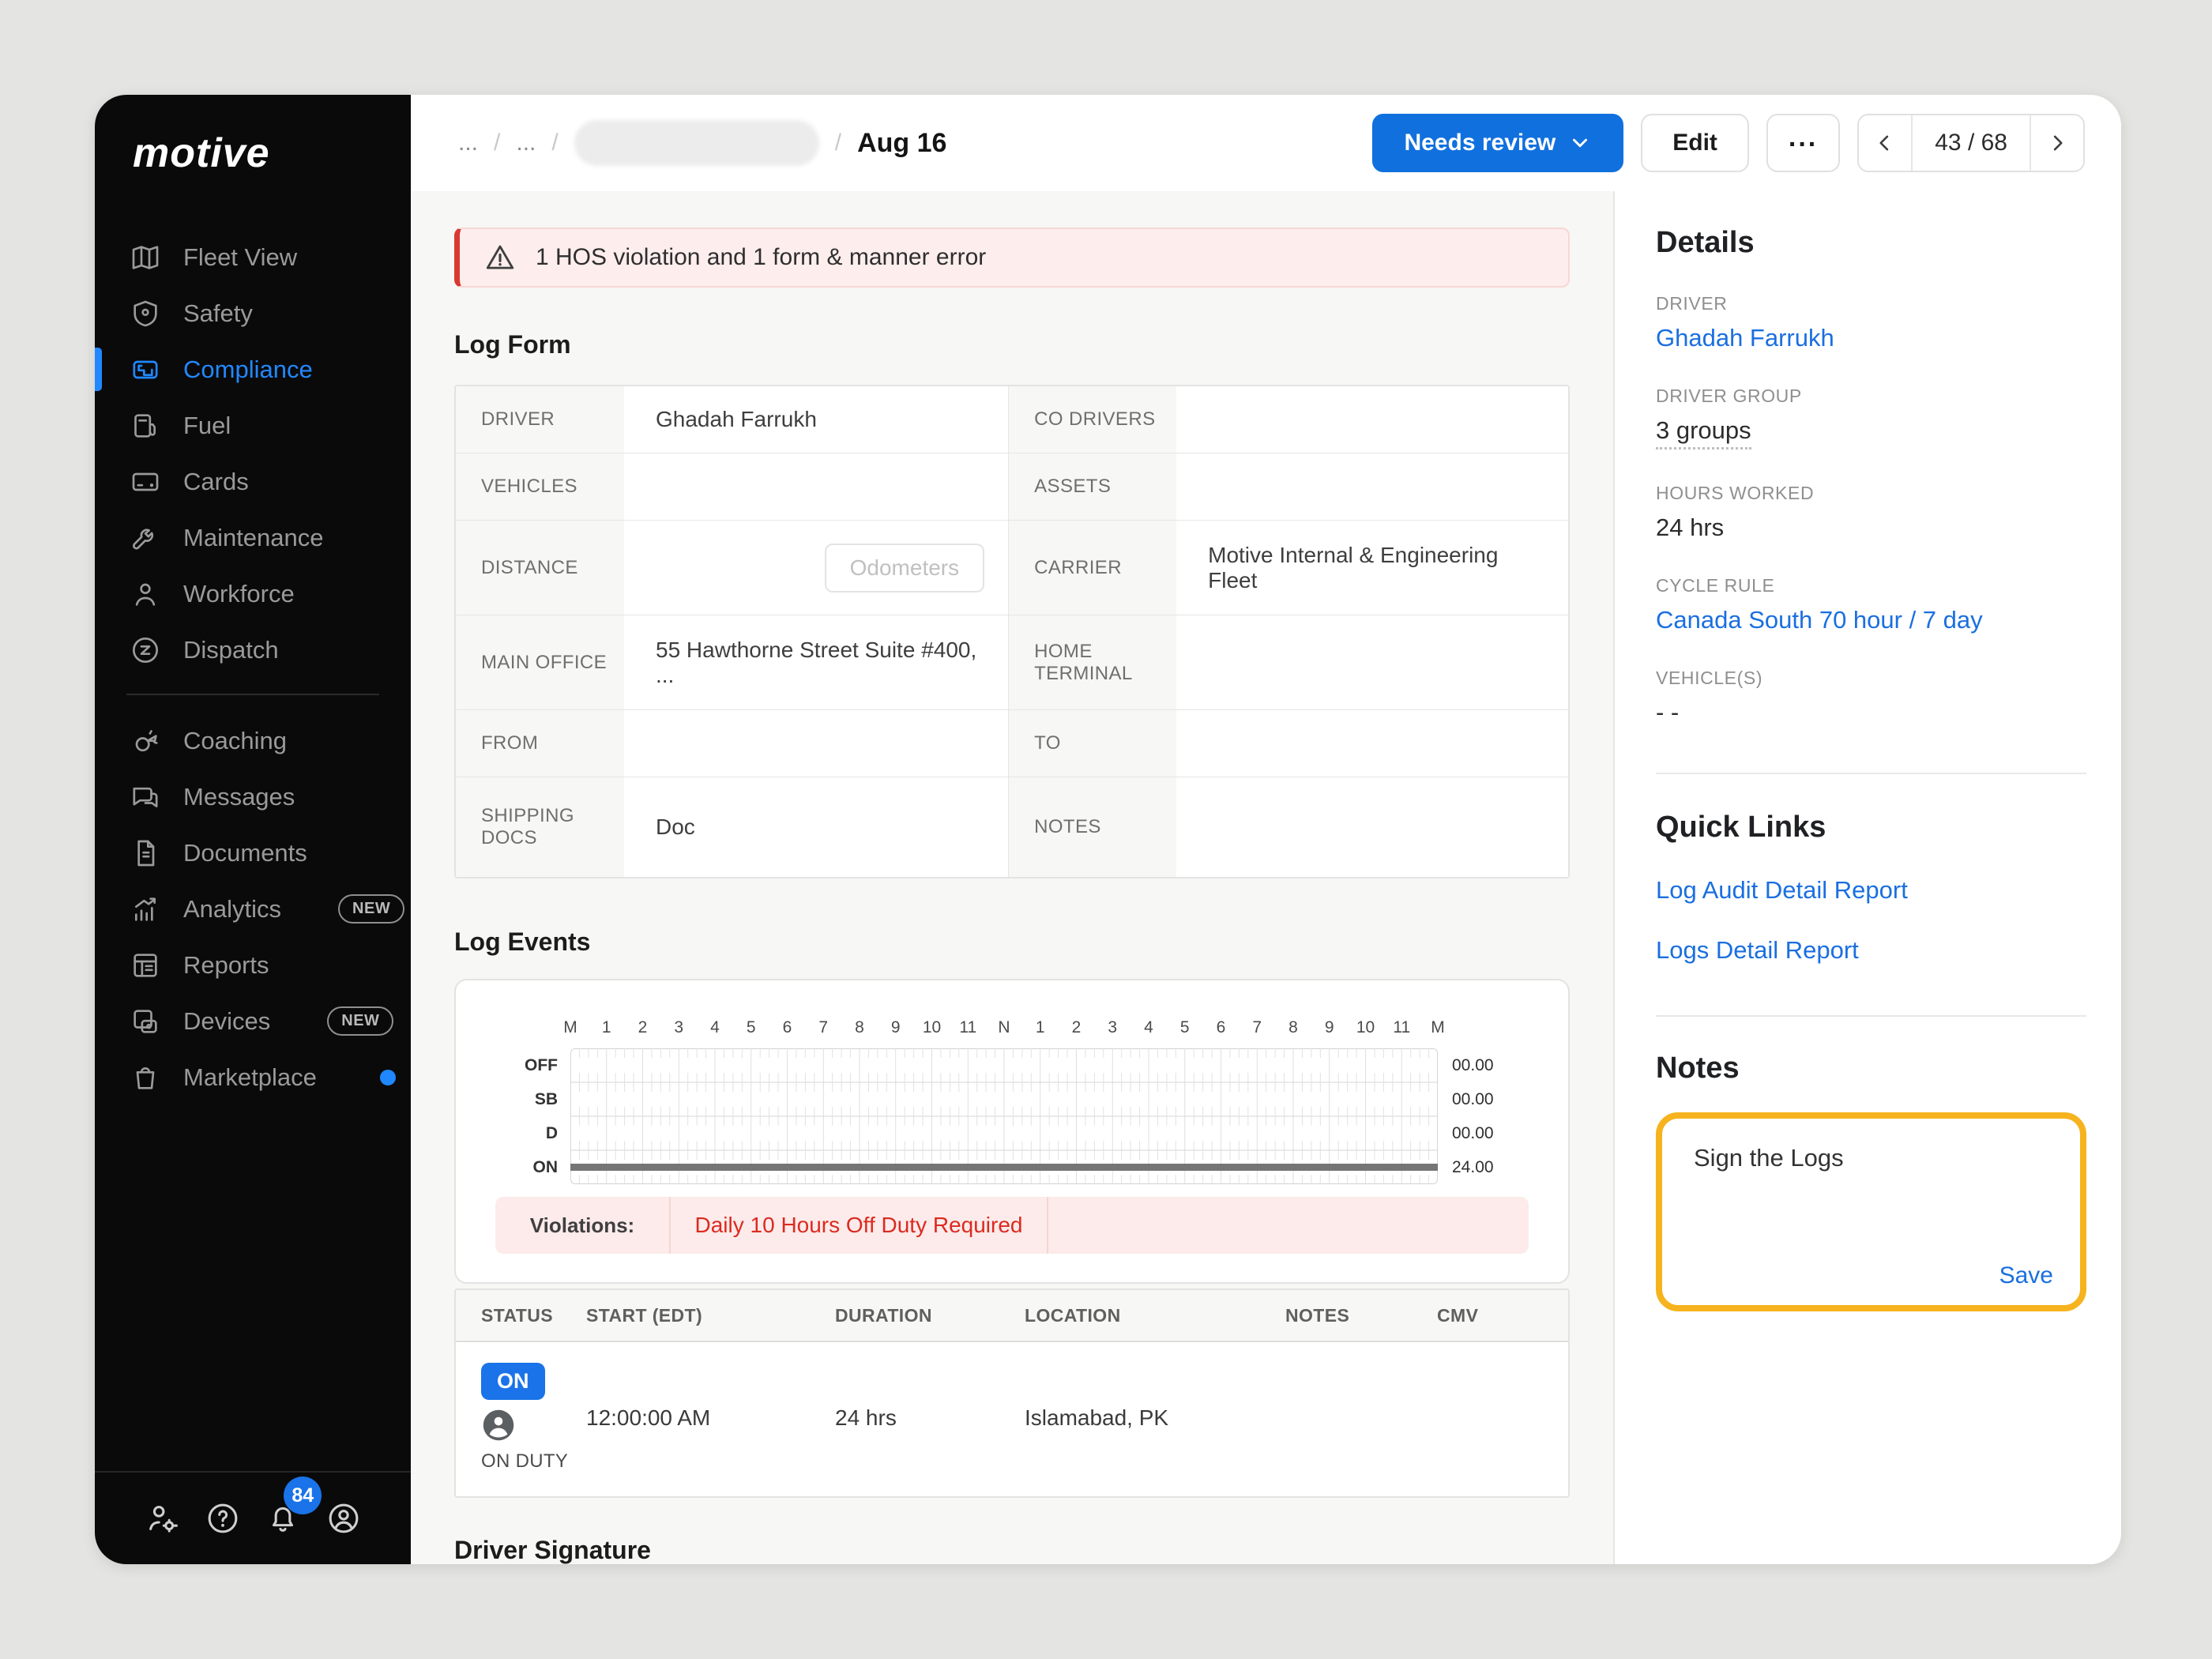 Image resolution: width=2212 pixels, height=1659 pixels. I want to click on analytics-icon, so click(146, 909).